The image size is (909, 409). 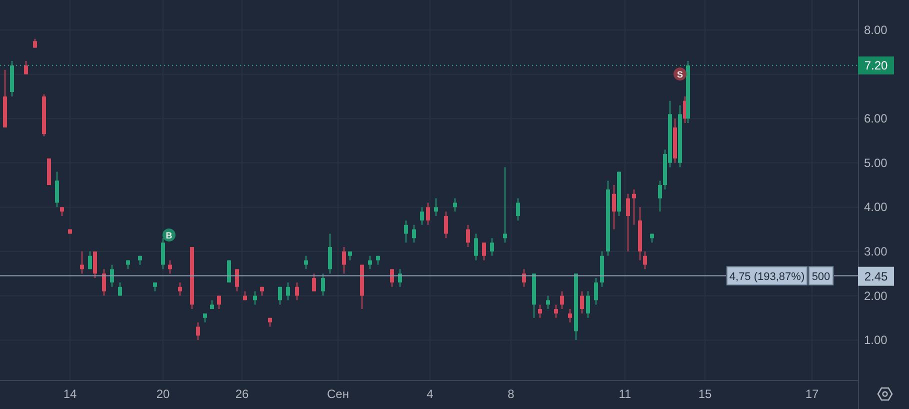 I want to click on time-label: 8, so click(x=511, y=394).